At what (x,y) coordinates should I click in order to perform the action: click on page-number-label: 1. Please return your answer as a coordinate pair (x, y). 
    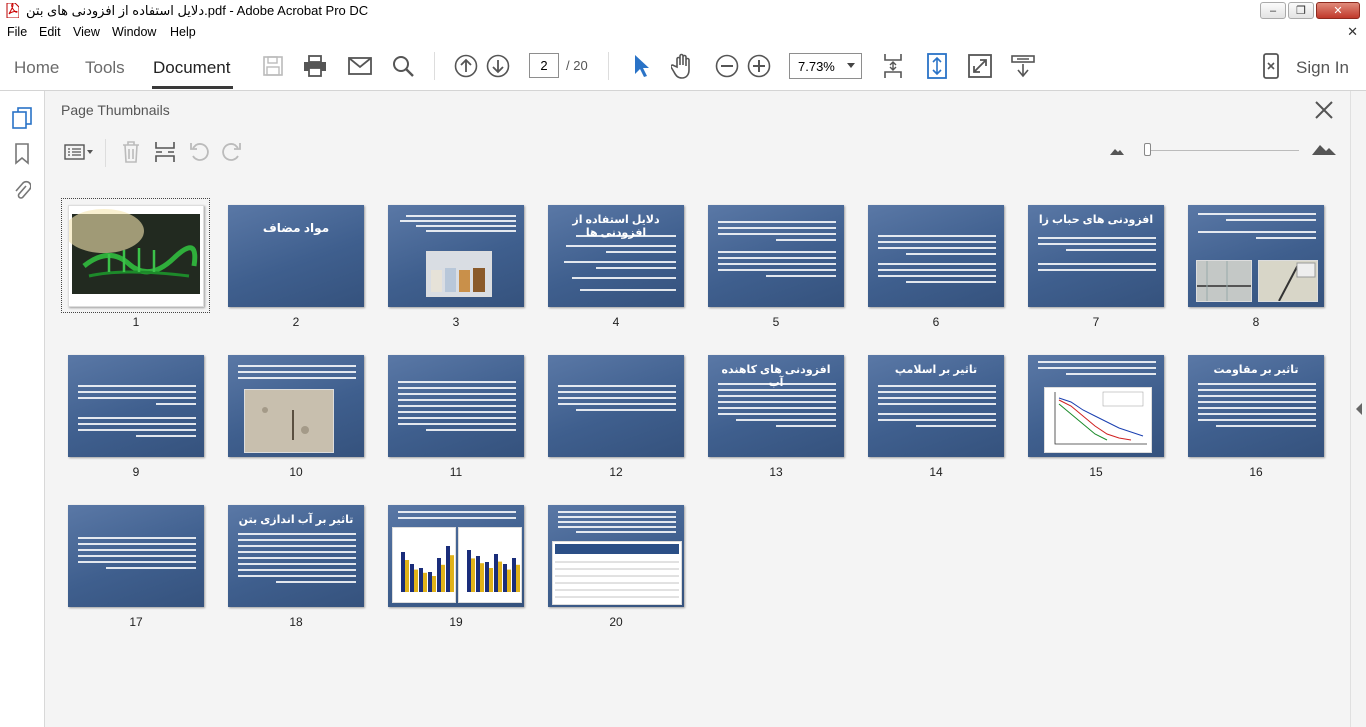
    Looking at the image, I should click on (136, 322).